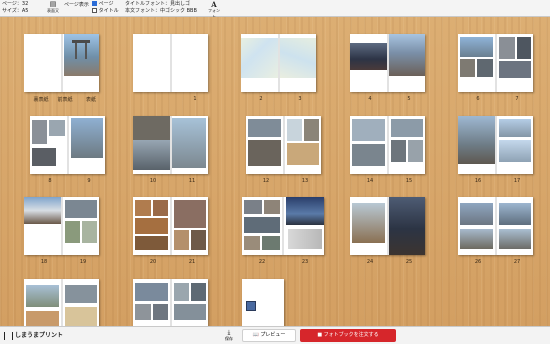  What do you see at coordinates (300, 99) in the screenshot?
I see `label-page-3: 3` at bounding box center [300, 99].